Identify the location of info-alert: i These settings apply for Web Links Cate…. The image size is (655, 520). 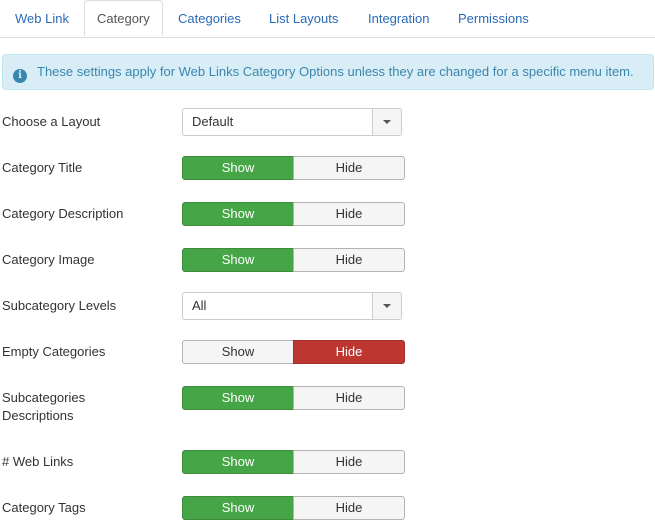
(328, 72).